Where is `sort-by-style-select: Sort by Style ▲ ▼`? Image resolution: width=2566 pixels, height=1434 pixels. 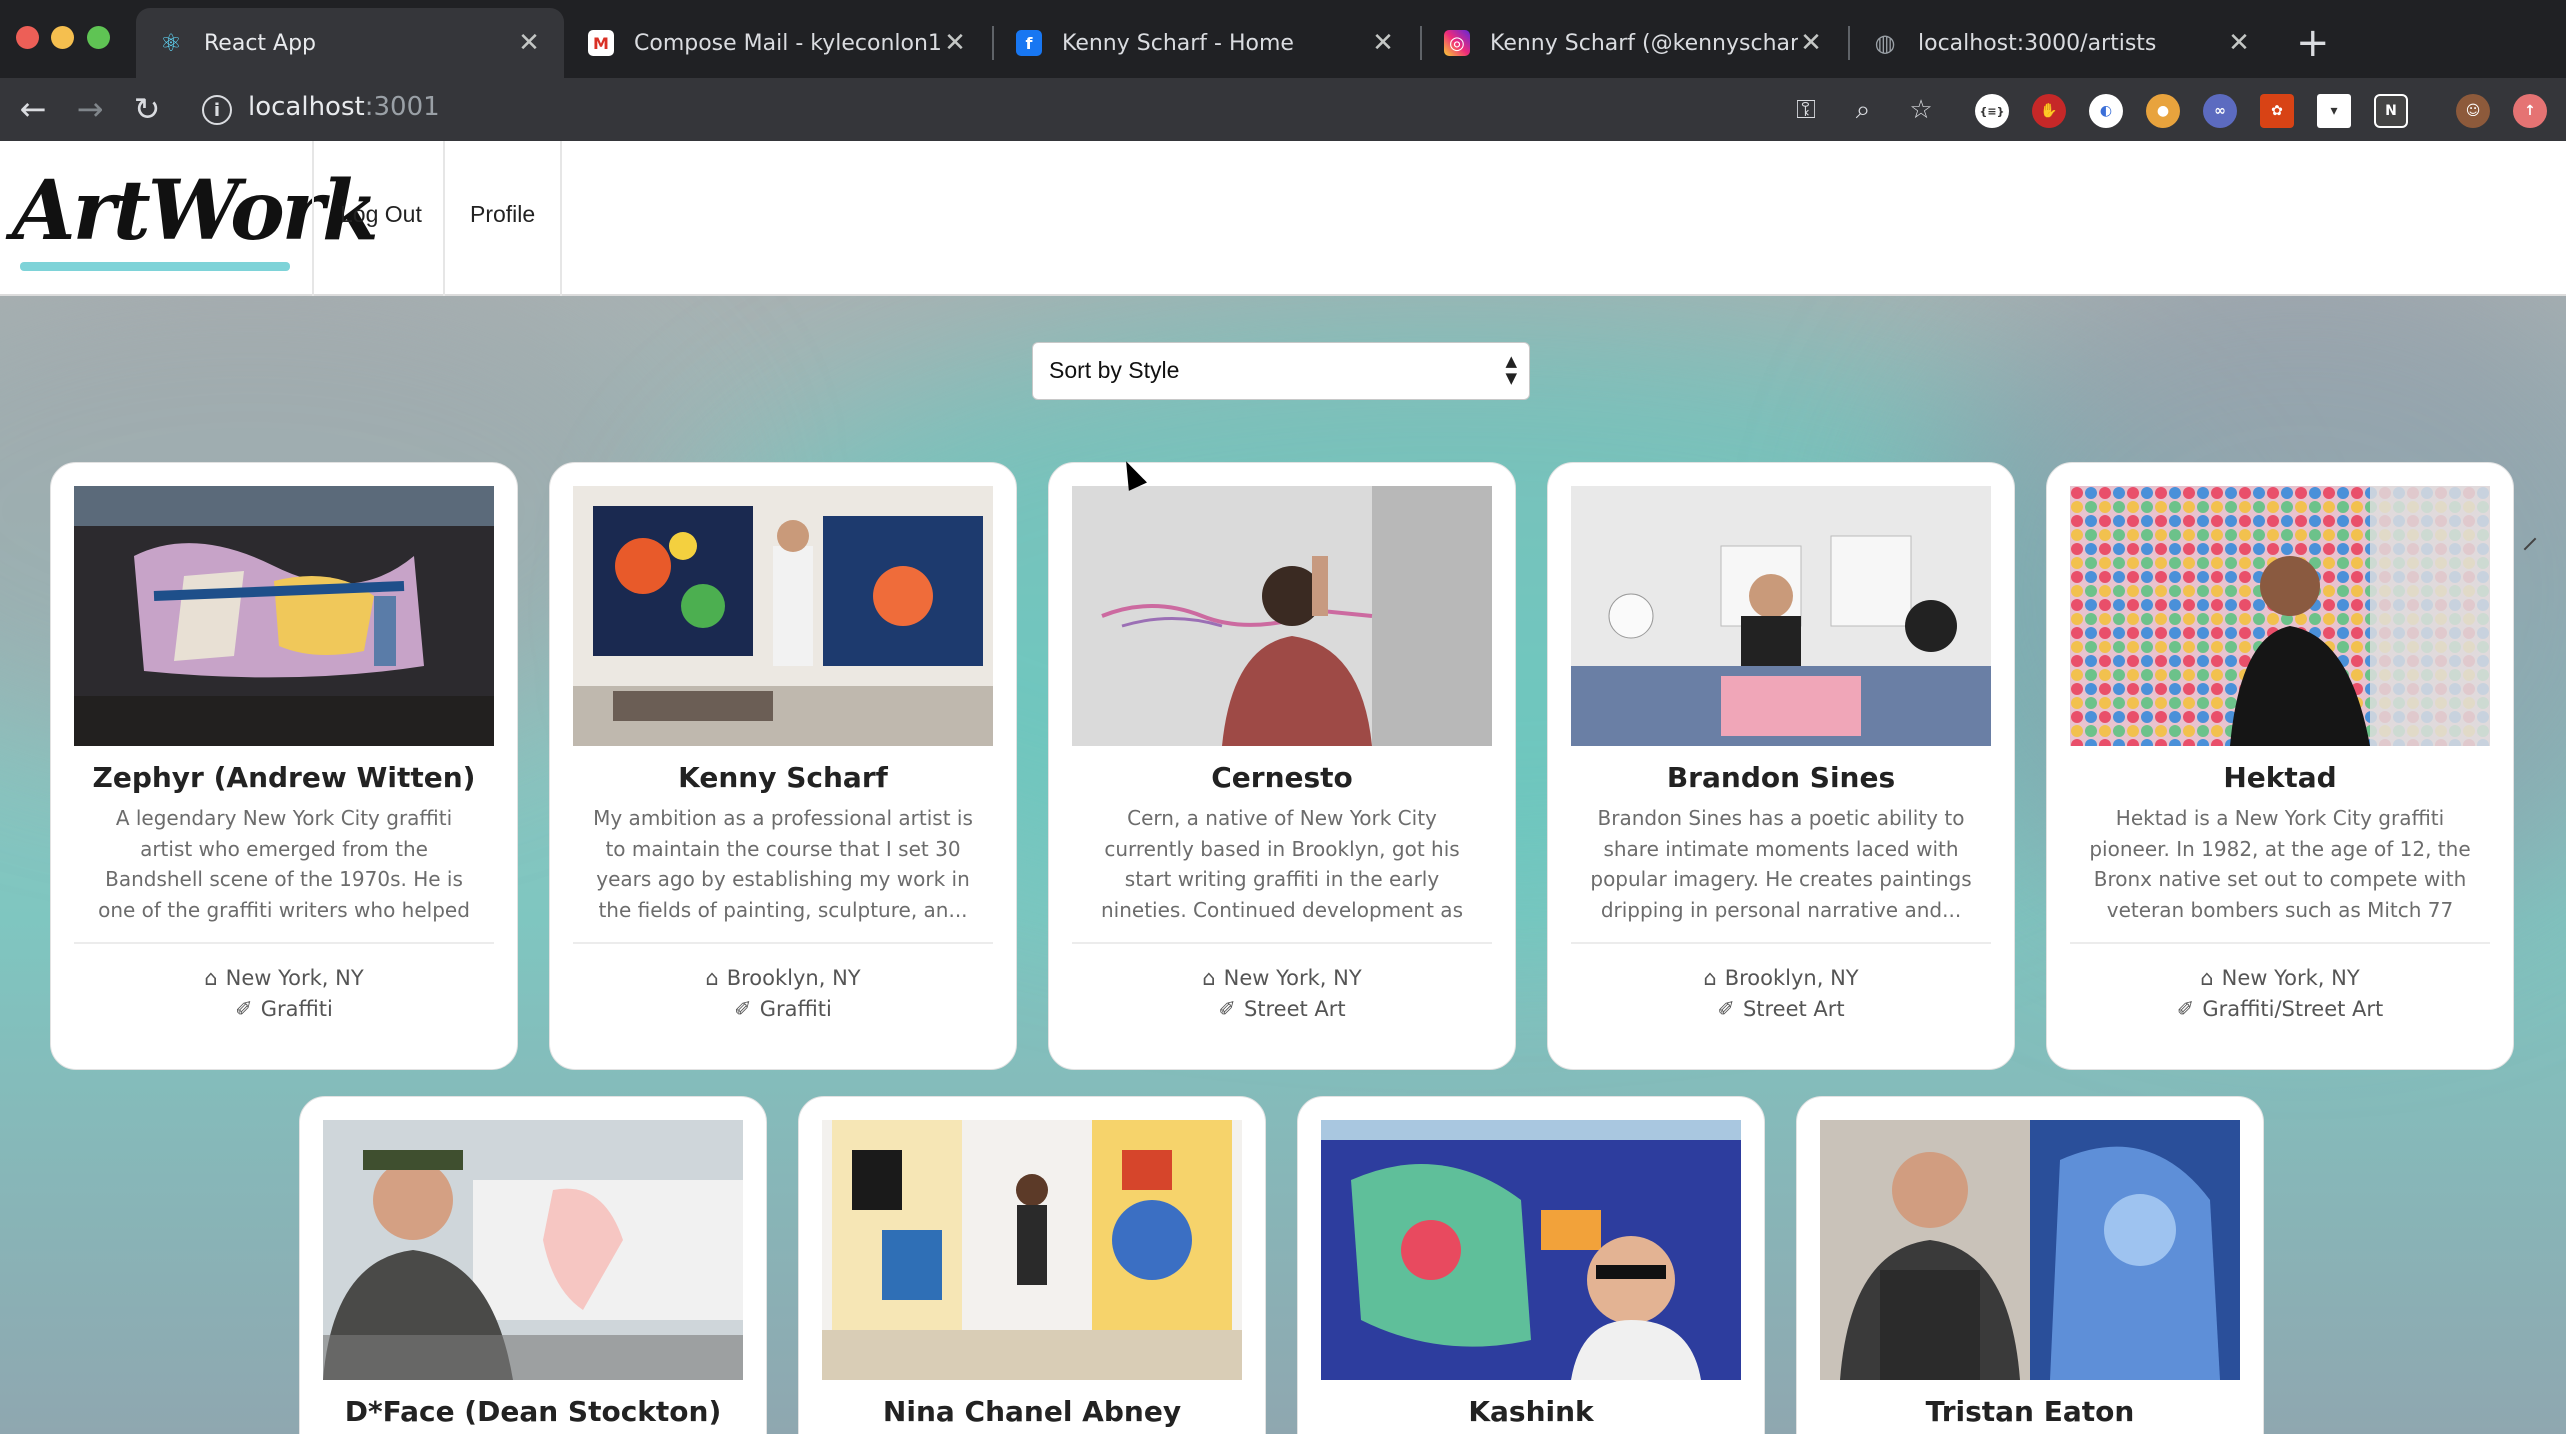
sort-by-style-select: Sort by Style ▲ ▼ is located at coordinates (1281, 371).